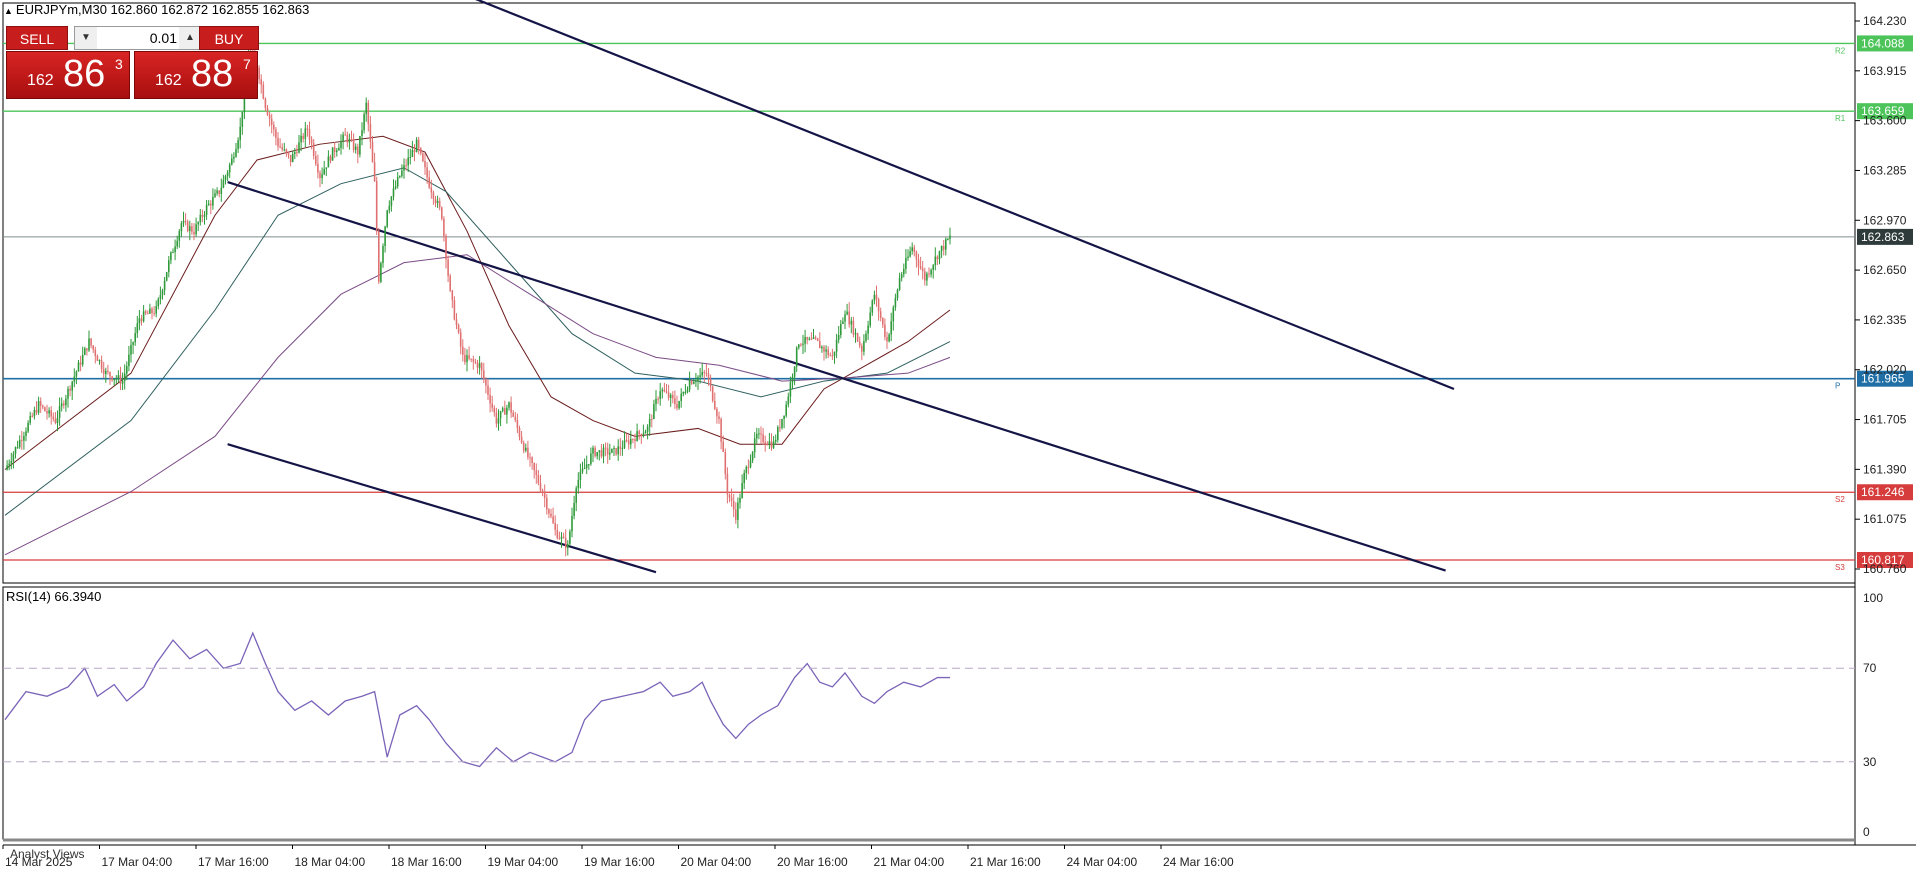  What do you see at coordinates (1883, 43) in the screenshot?
I see `level-tag-text: 164.088` at bounding box center [1883, 43].